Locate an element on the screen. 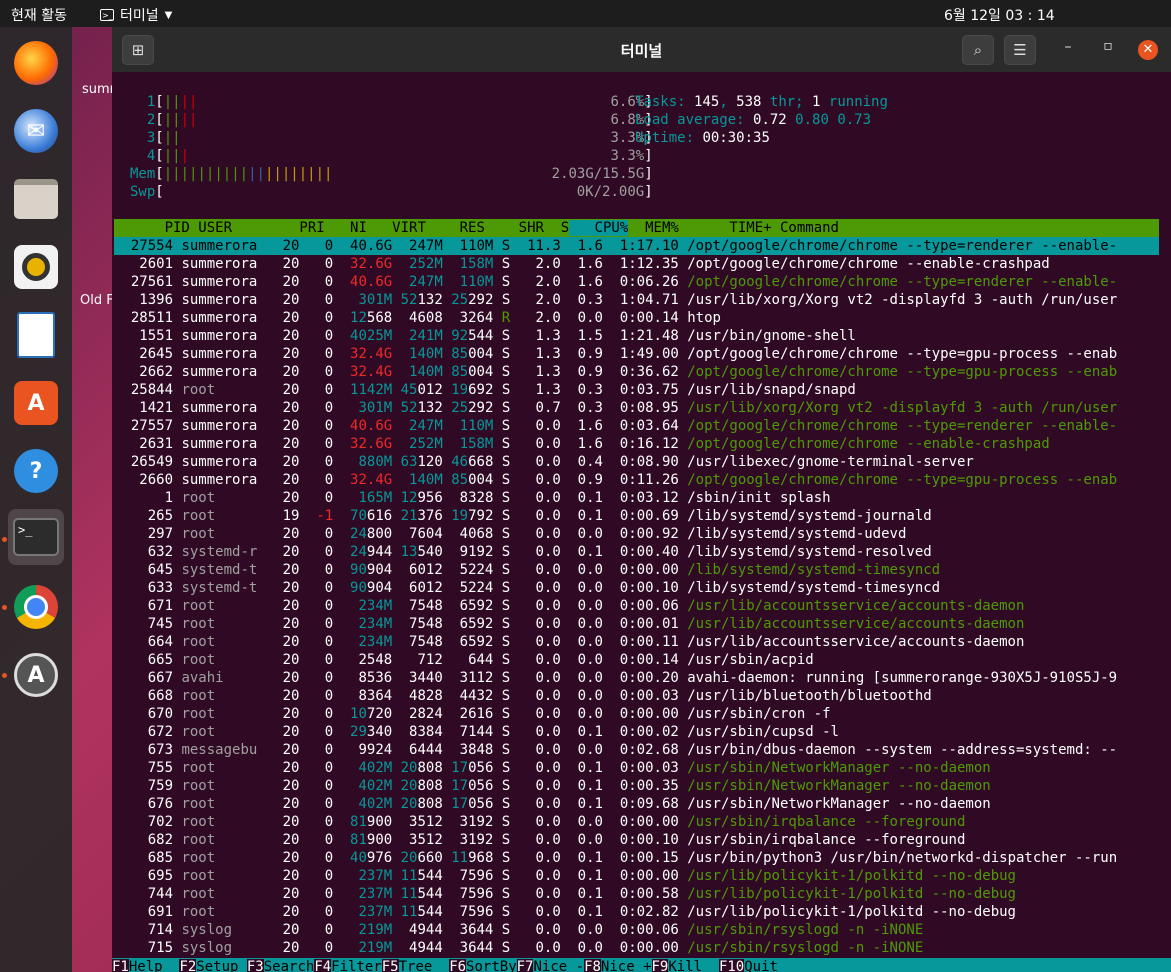 The width and height of the screenshot is (1171, 972). fkey-f4: F4Filter is located at coordinates (348, 965).